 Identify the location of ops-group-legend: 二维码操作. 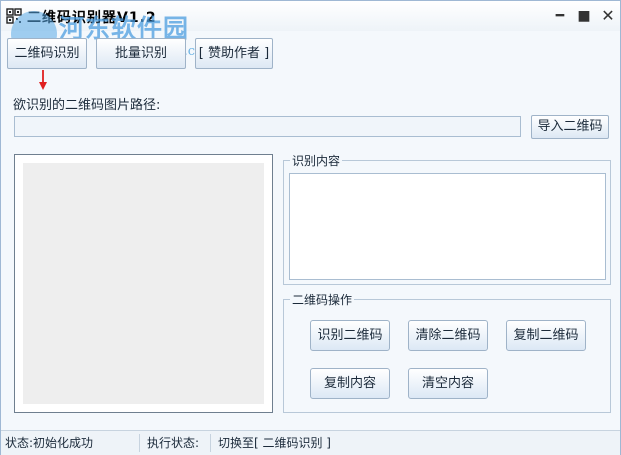
(322, 299).